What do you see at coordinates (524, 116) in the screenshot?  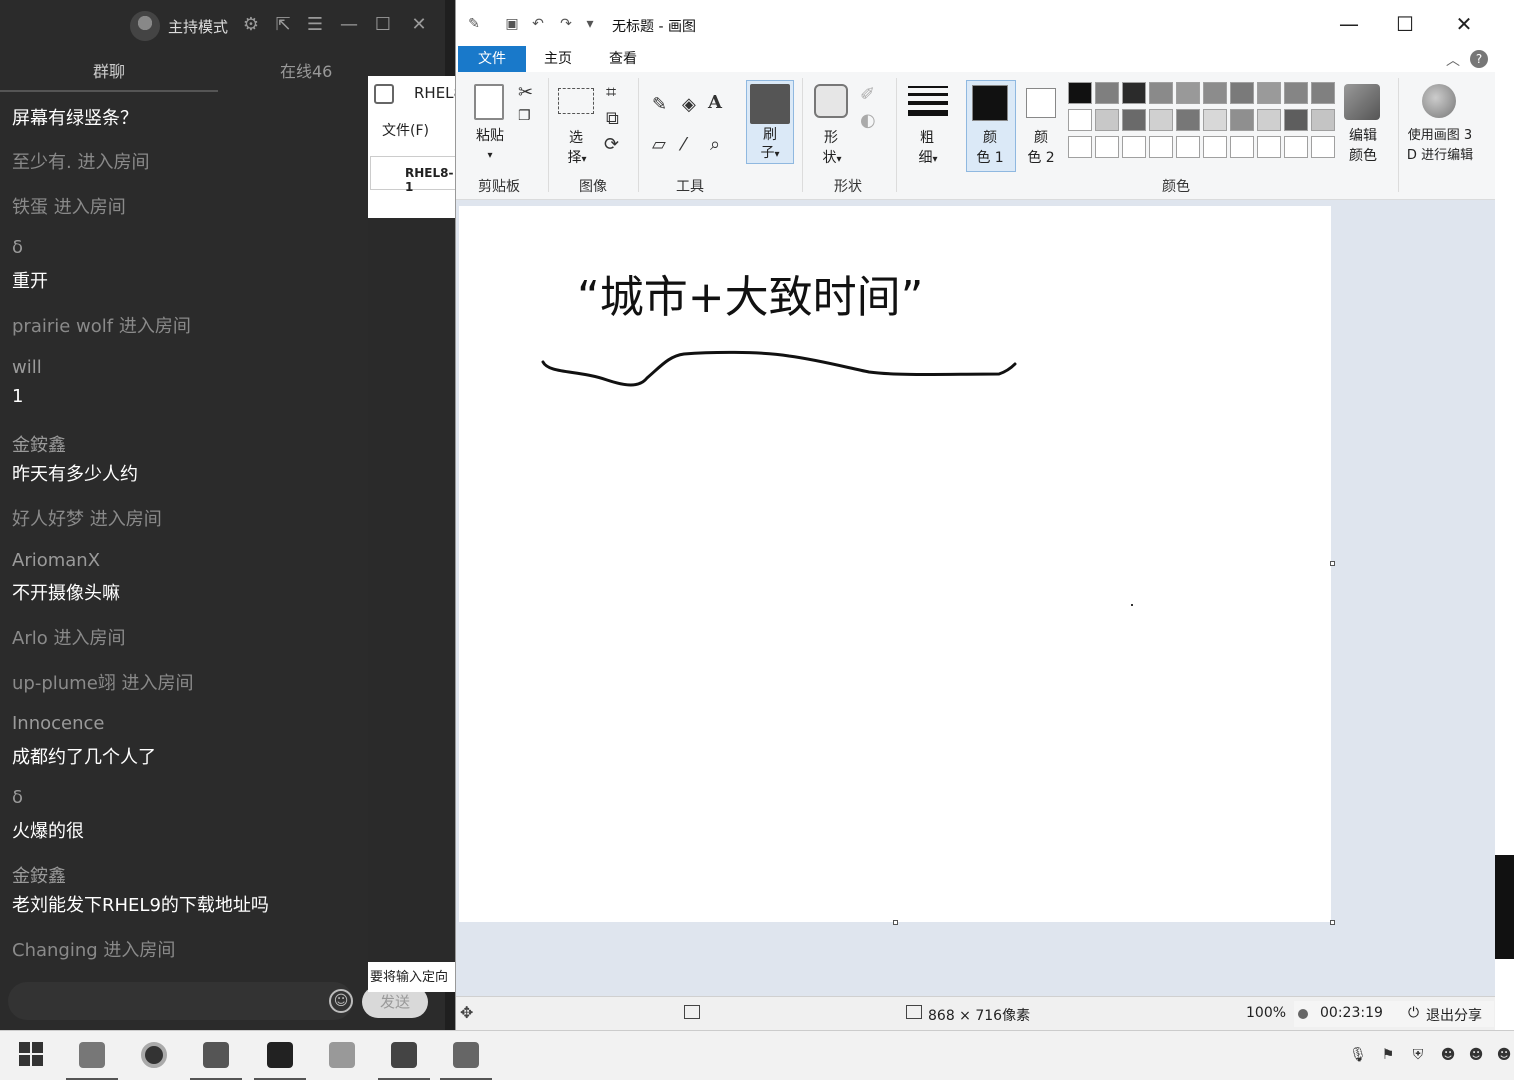 I see `copy-icon: ❐` at bounding box center [524, 116].